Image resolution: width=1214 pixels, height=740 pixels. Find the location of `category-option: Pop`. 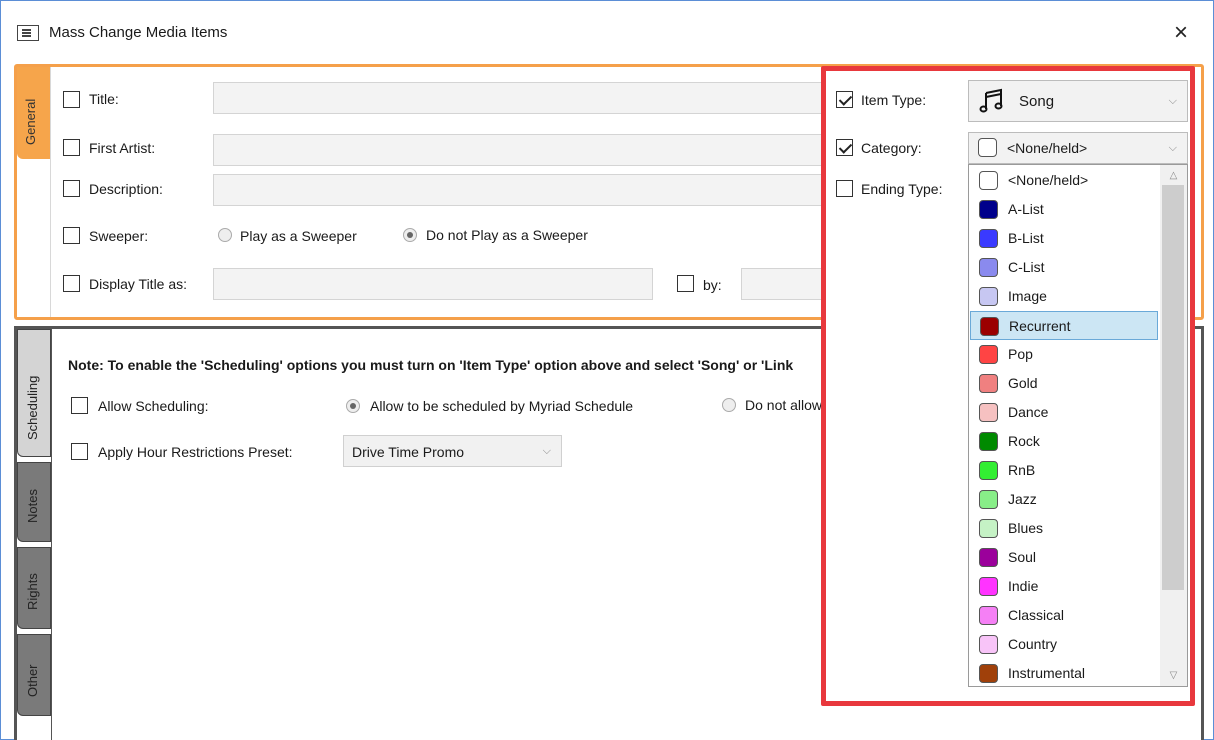

category-option: Pop is located at coordinates (1064, 354).